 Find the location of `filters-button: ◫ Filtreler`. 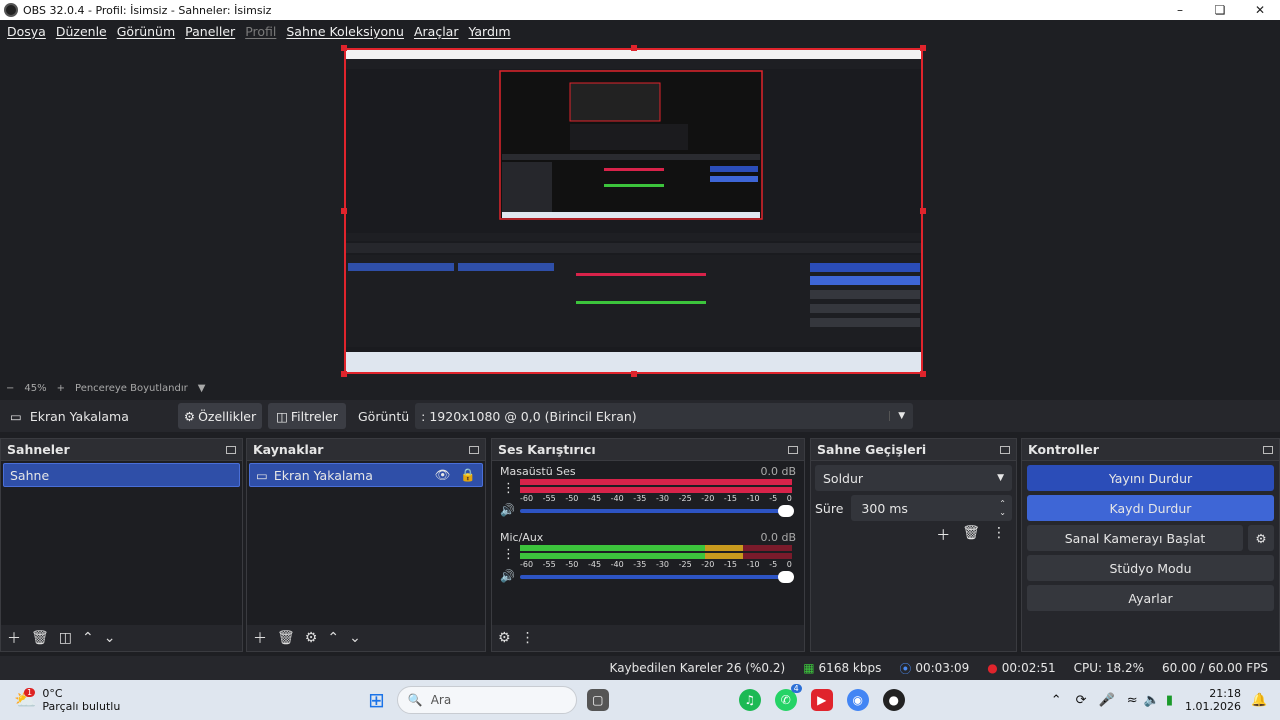

filters-button: ◫ Filtreler is located at coordinates (307, 416).